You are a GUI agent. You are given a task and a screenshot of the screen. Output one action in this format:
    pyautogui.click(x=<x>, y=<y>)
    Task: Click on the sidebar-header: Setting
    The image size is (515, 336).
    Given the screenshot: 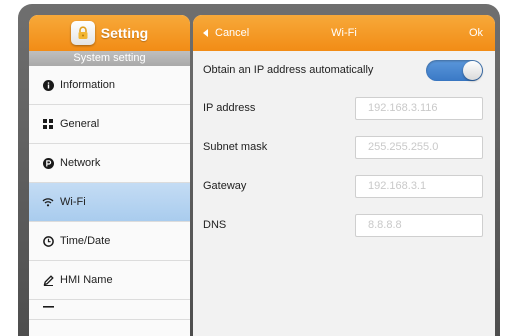 What is the action you would take?
    pyautogui.click(x=109, y=33)
    